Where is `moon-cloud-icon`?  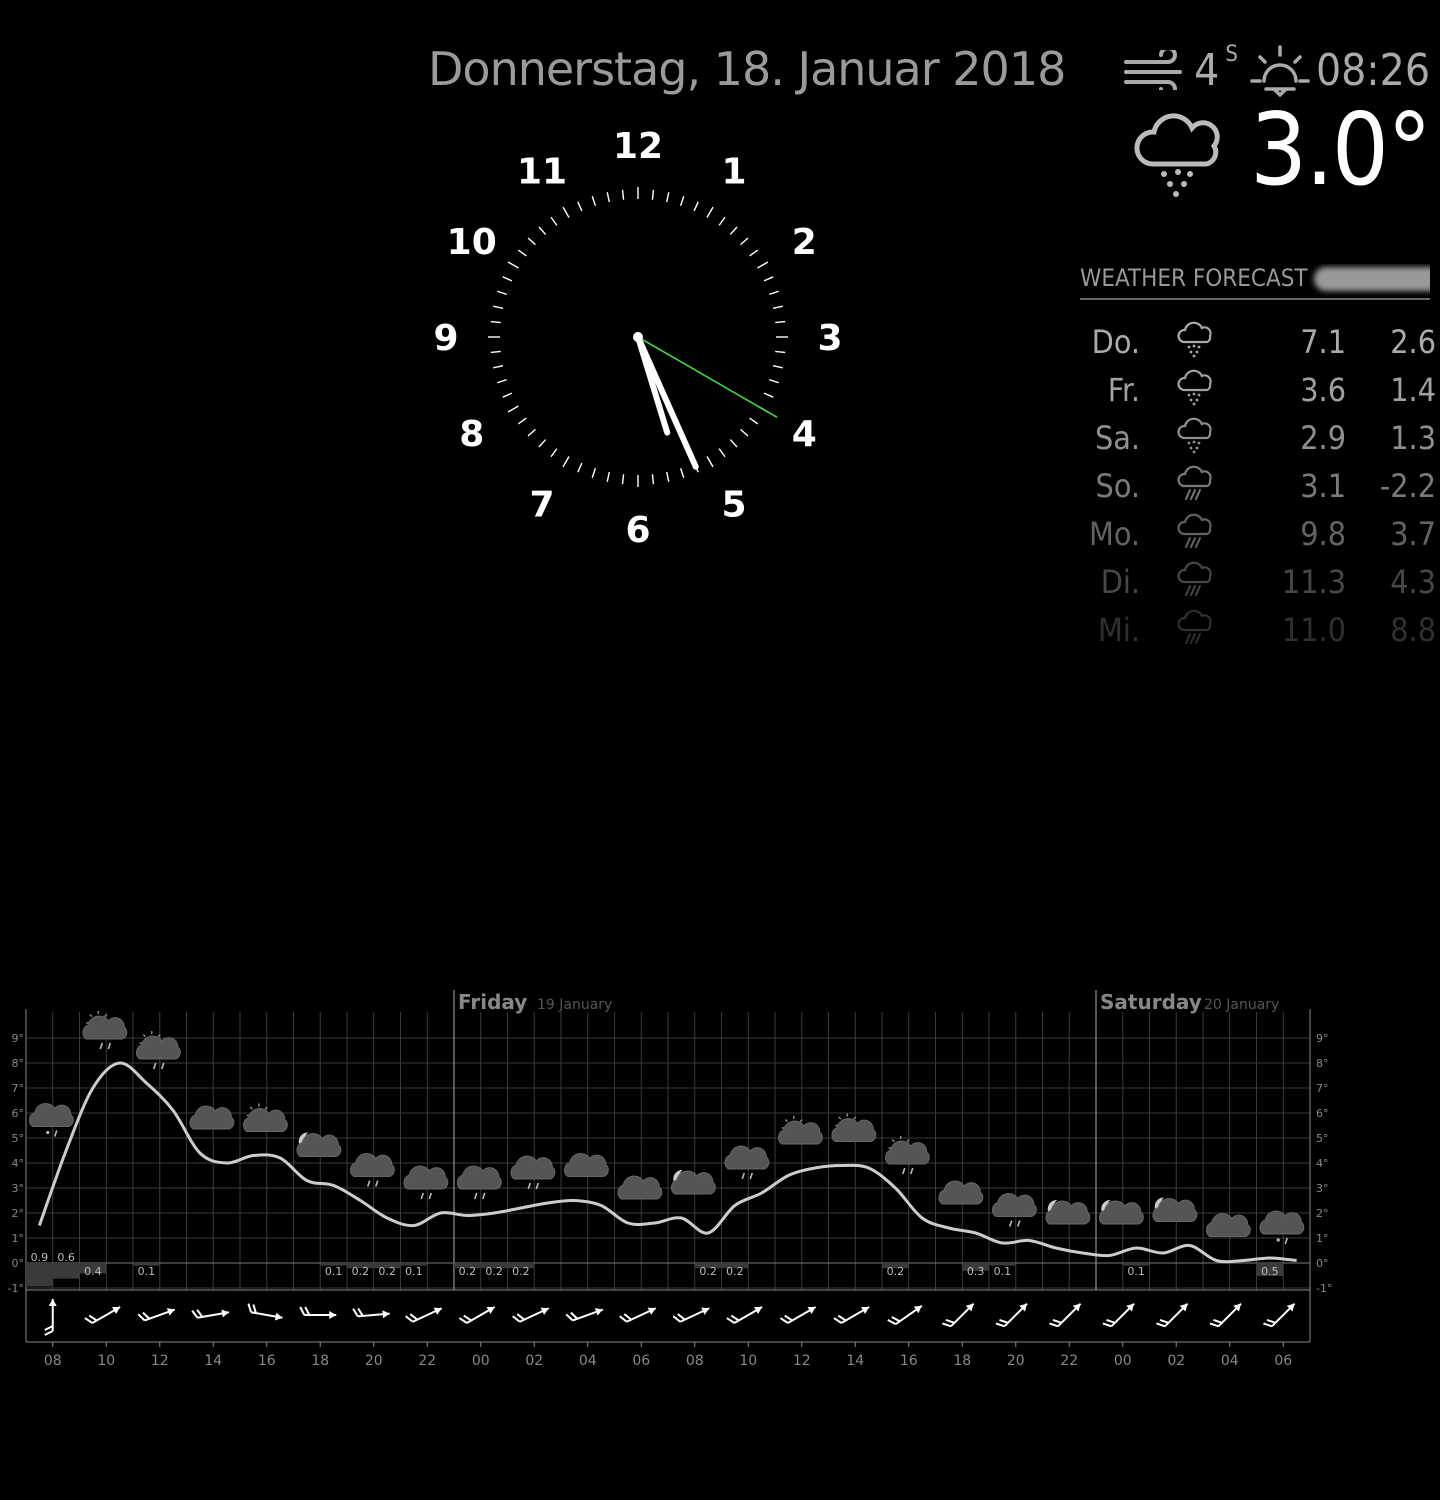
moon-cloud-icon is located at coordinates (1121, 1212).